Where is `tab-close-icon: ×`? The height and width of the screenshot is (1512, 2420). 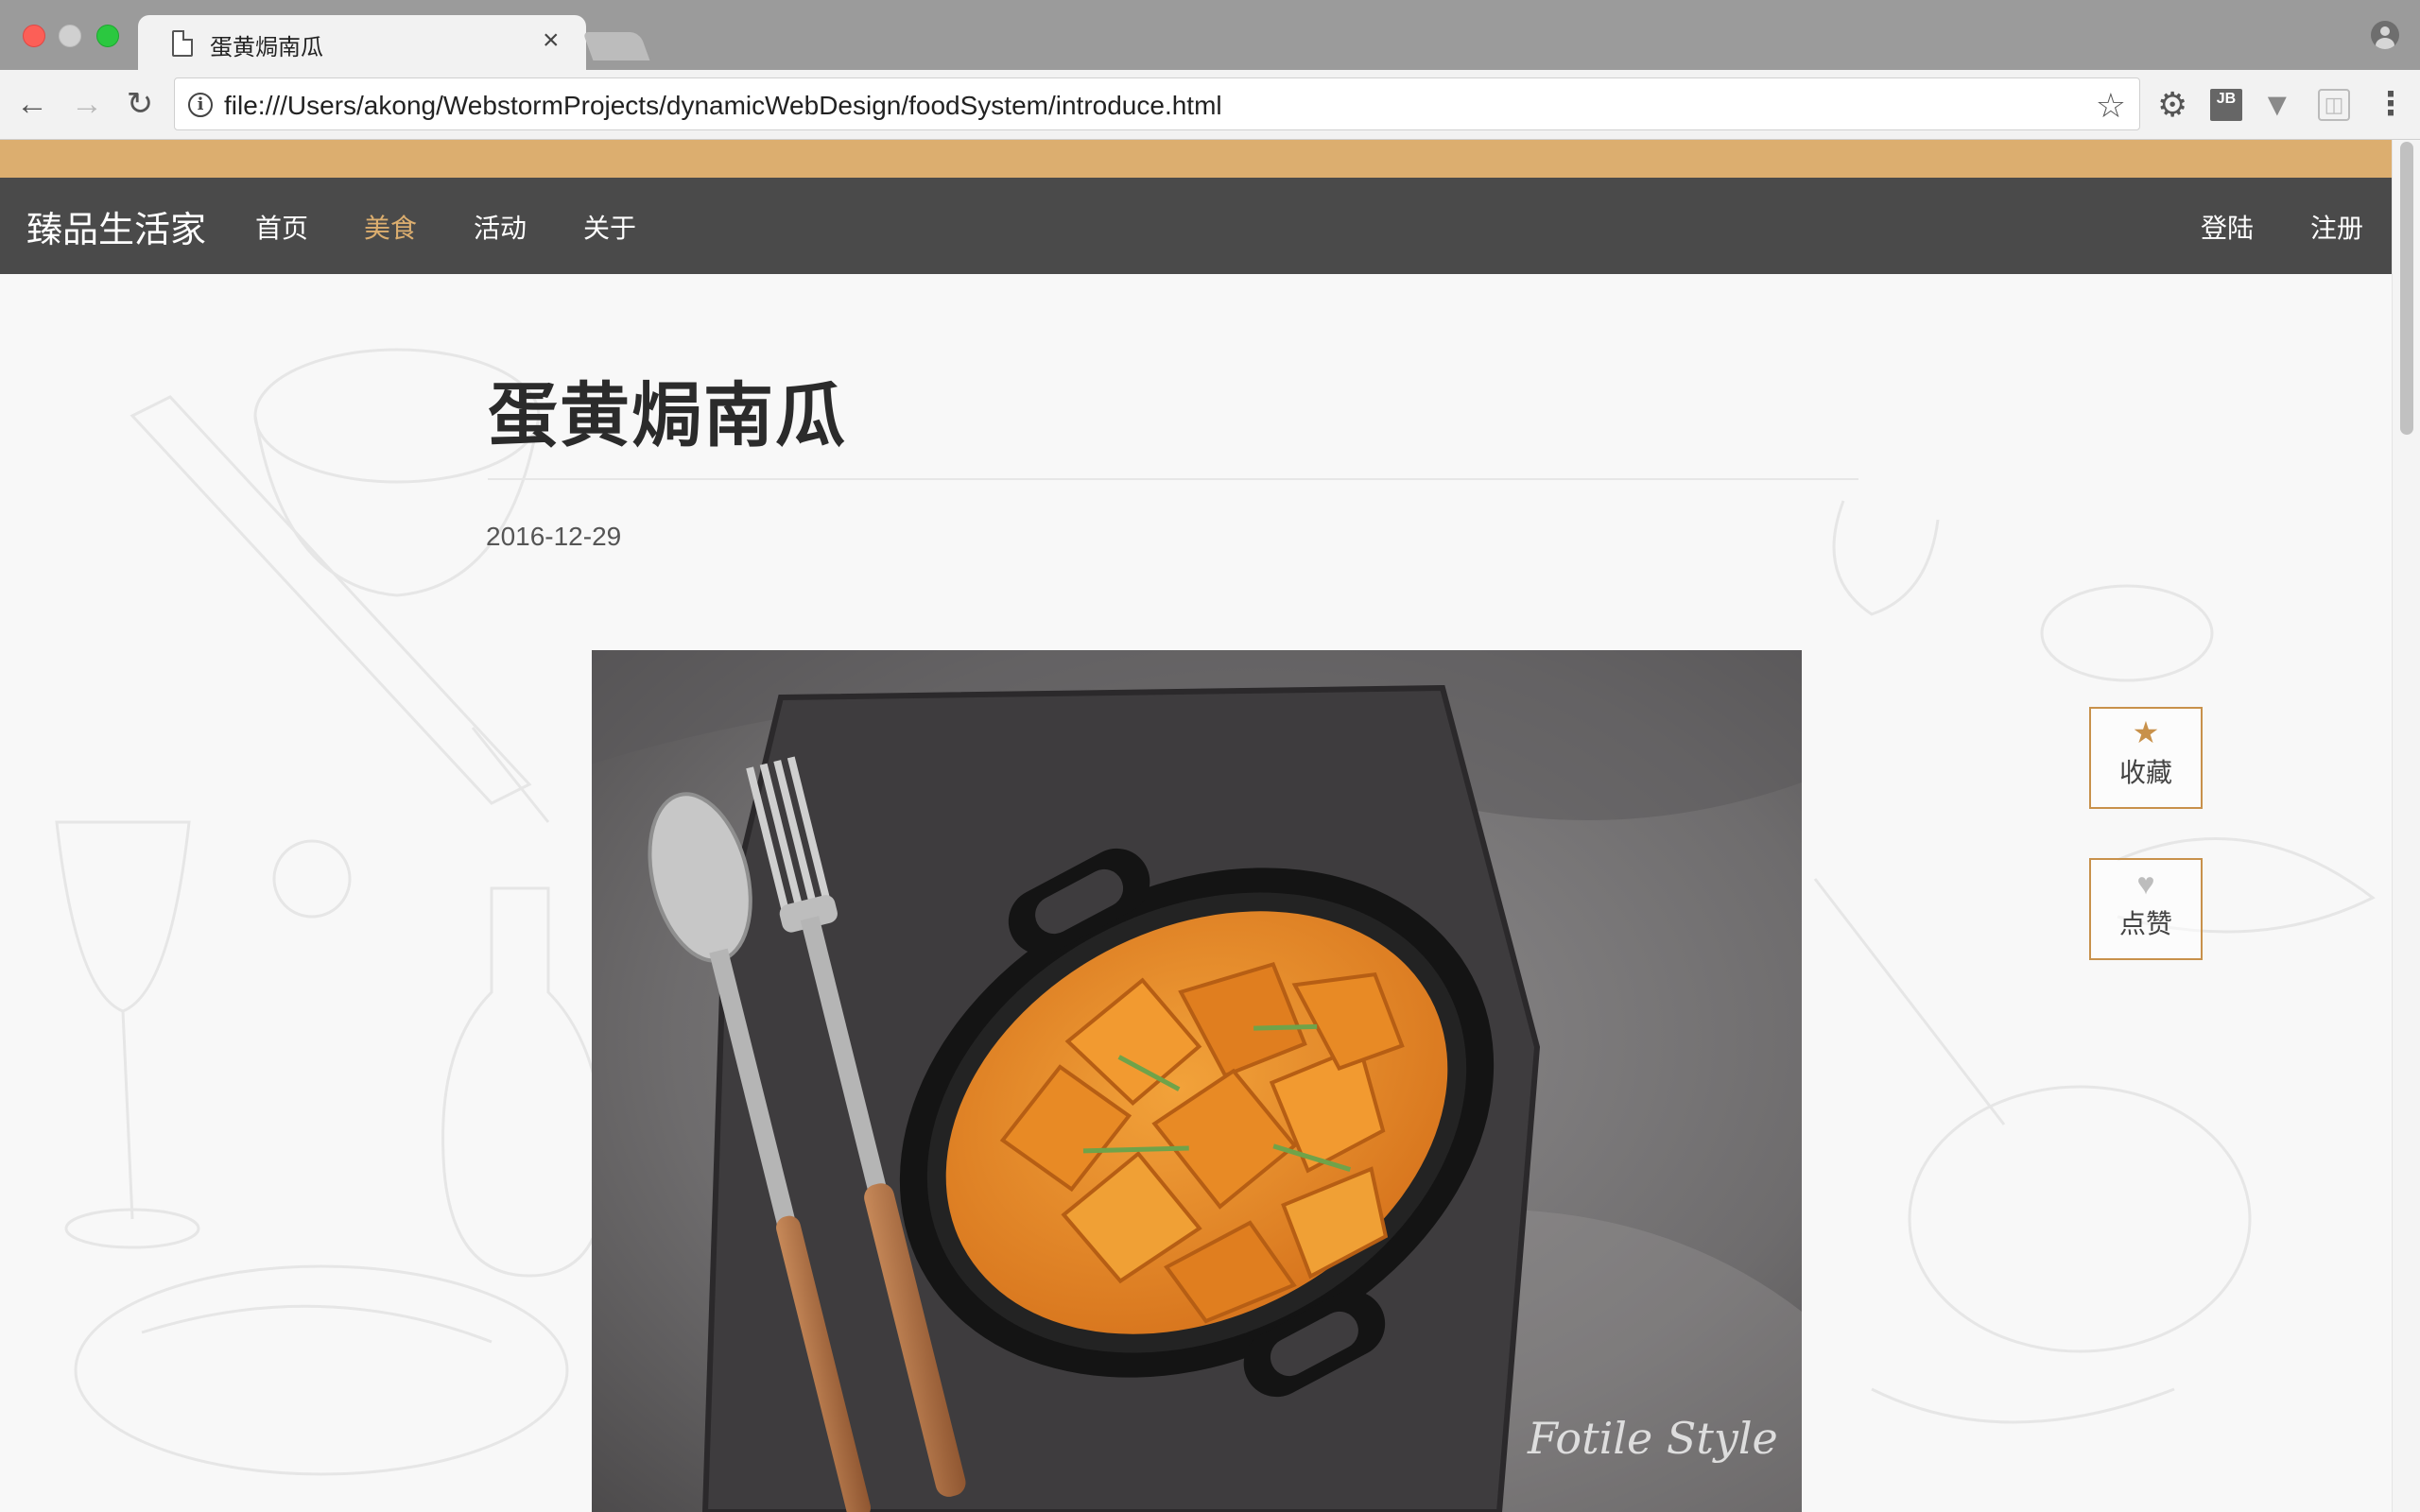
tab-close-icon: × is located at coordinates (551, 41).